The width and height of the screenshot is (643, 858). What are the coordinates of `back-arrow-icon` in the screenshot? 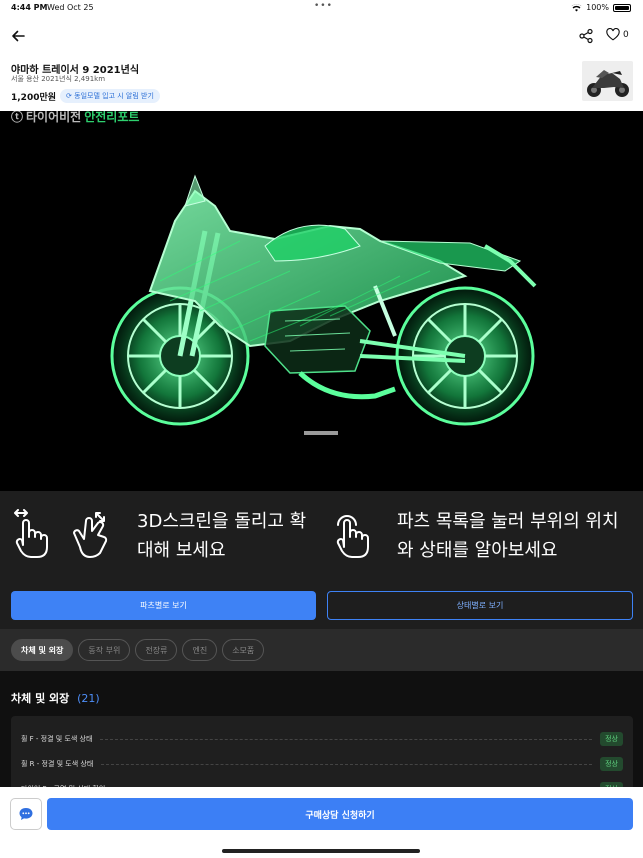 It's located at (18, 36).